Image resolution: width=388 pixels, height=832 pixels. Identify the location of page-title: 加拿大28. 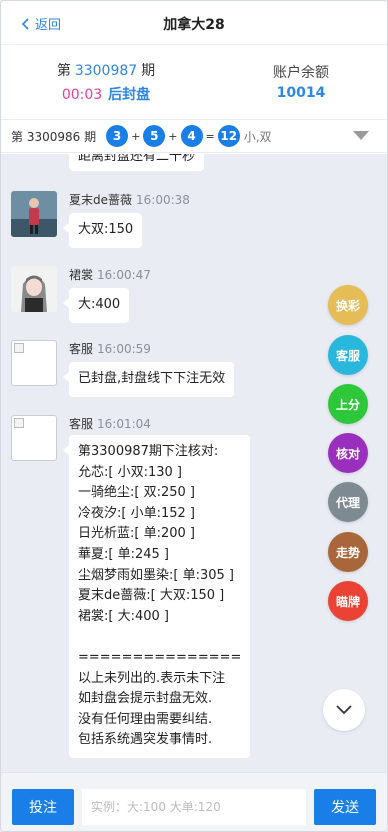
(194, 25).